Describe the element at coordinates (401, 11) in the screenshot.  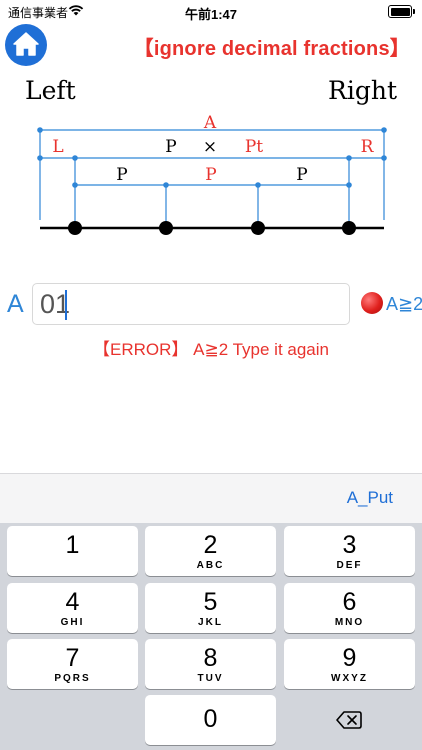
I see `battery-icon` at that location.